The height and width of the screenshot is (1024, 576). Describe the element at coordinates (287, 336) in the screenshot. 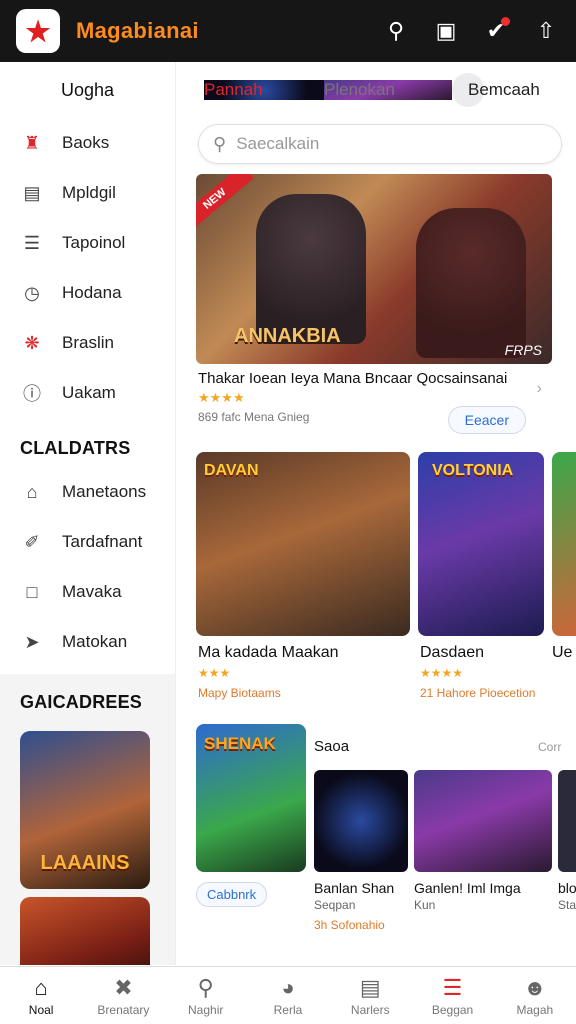

I see `hero-logo: ANNAKBIA` at that location.